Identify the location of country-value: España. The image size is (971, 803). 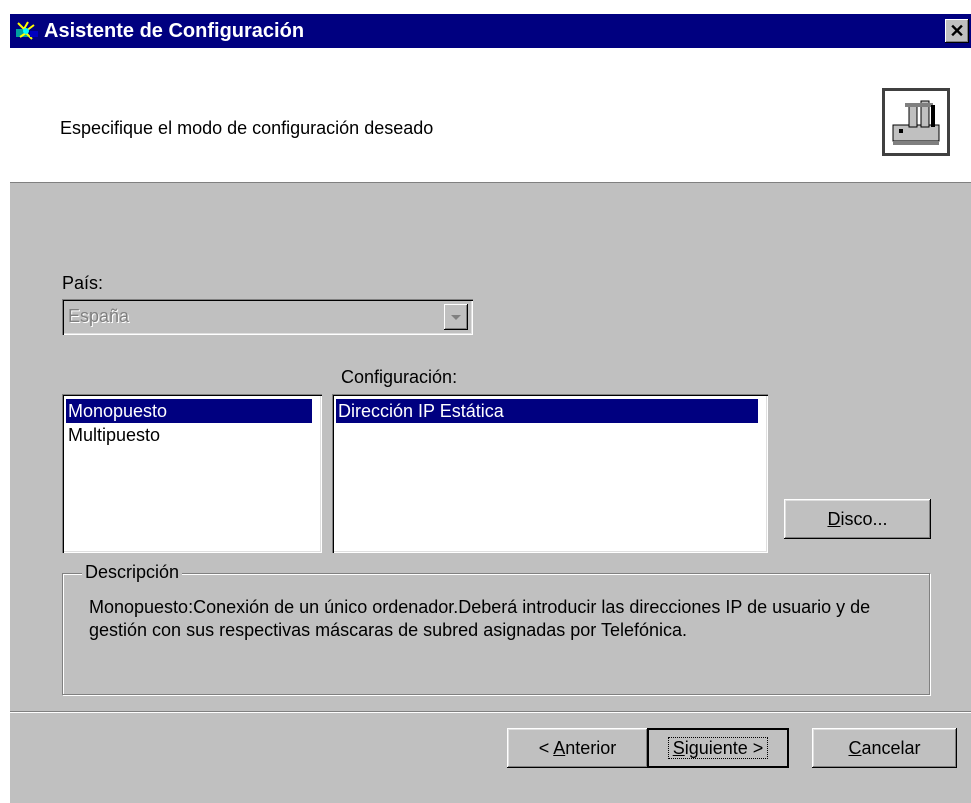
(99, 316).